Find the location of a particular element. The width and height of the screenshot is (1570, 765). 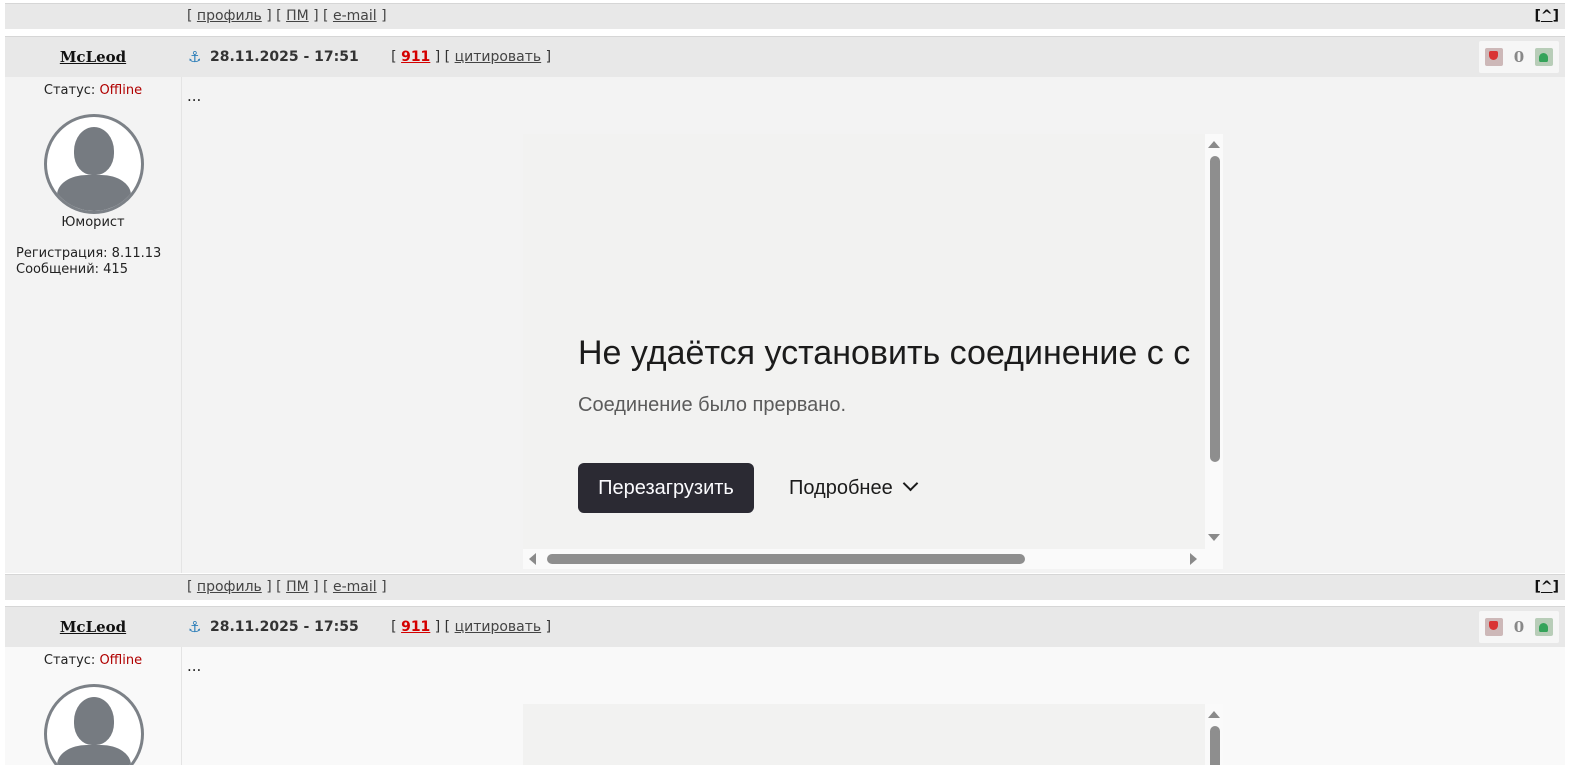

chevron-down-icon is located at coordinates (910, 483).